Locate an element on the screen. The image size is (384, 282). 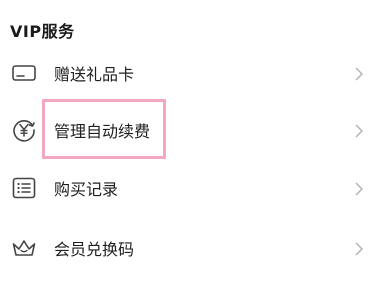
section-title: VIP服务 is located at coordinates (42, 31).